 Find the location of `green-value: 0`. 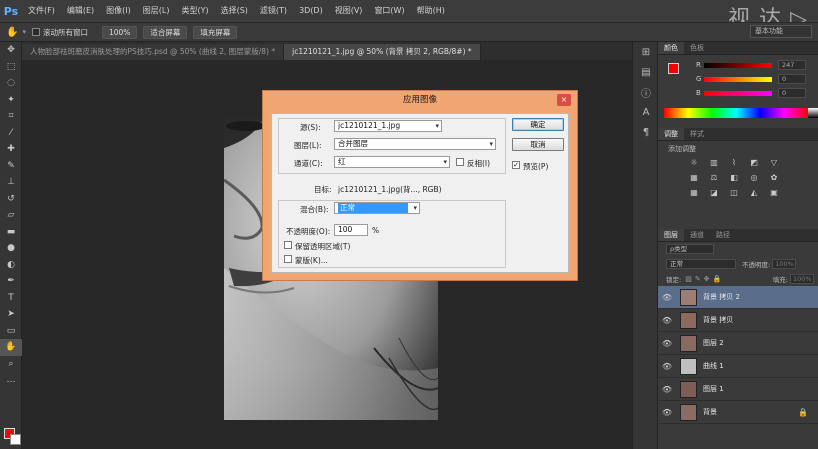

green-value: 0 is located at coordinates (792, 79).